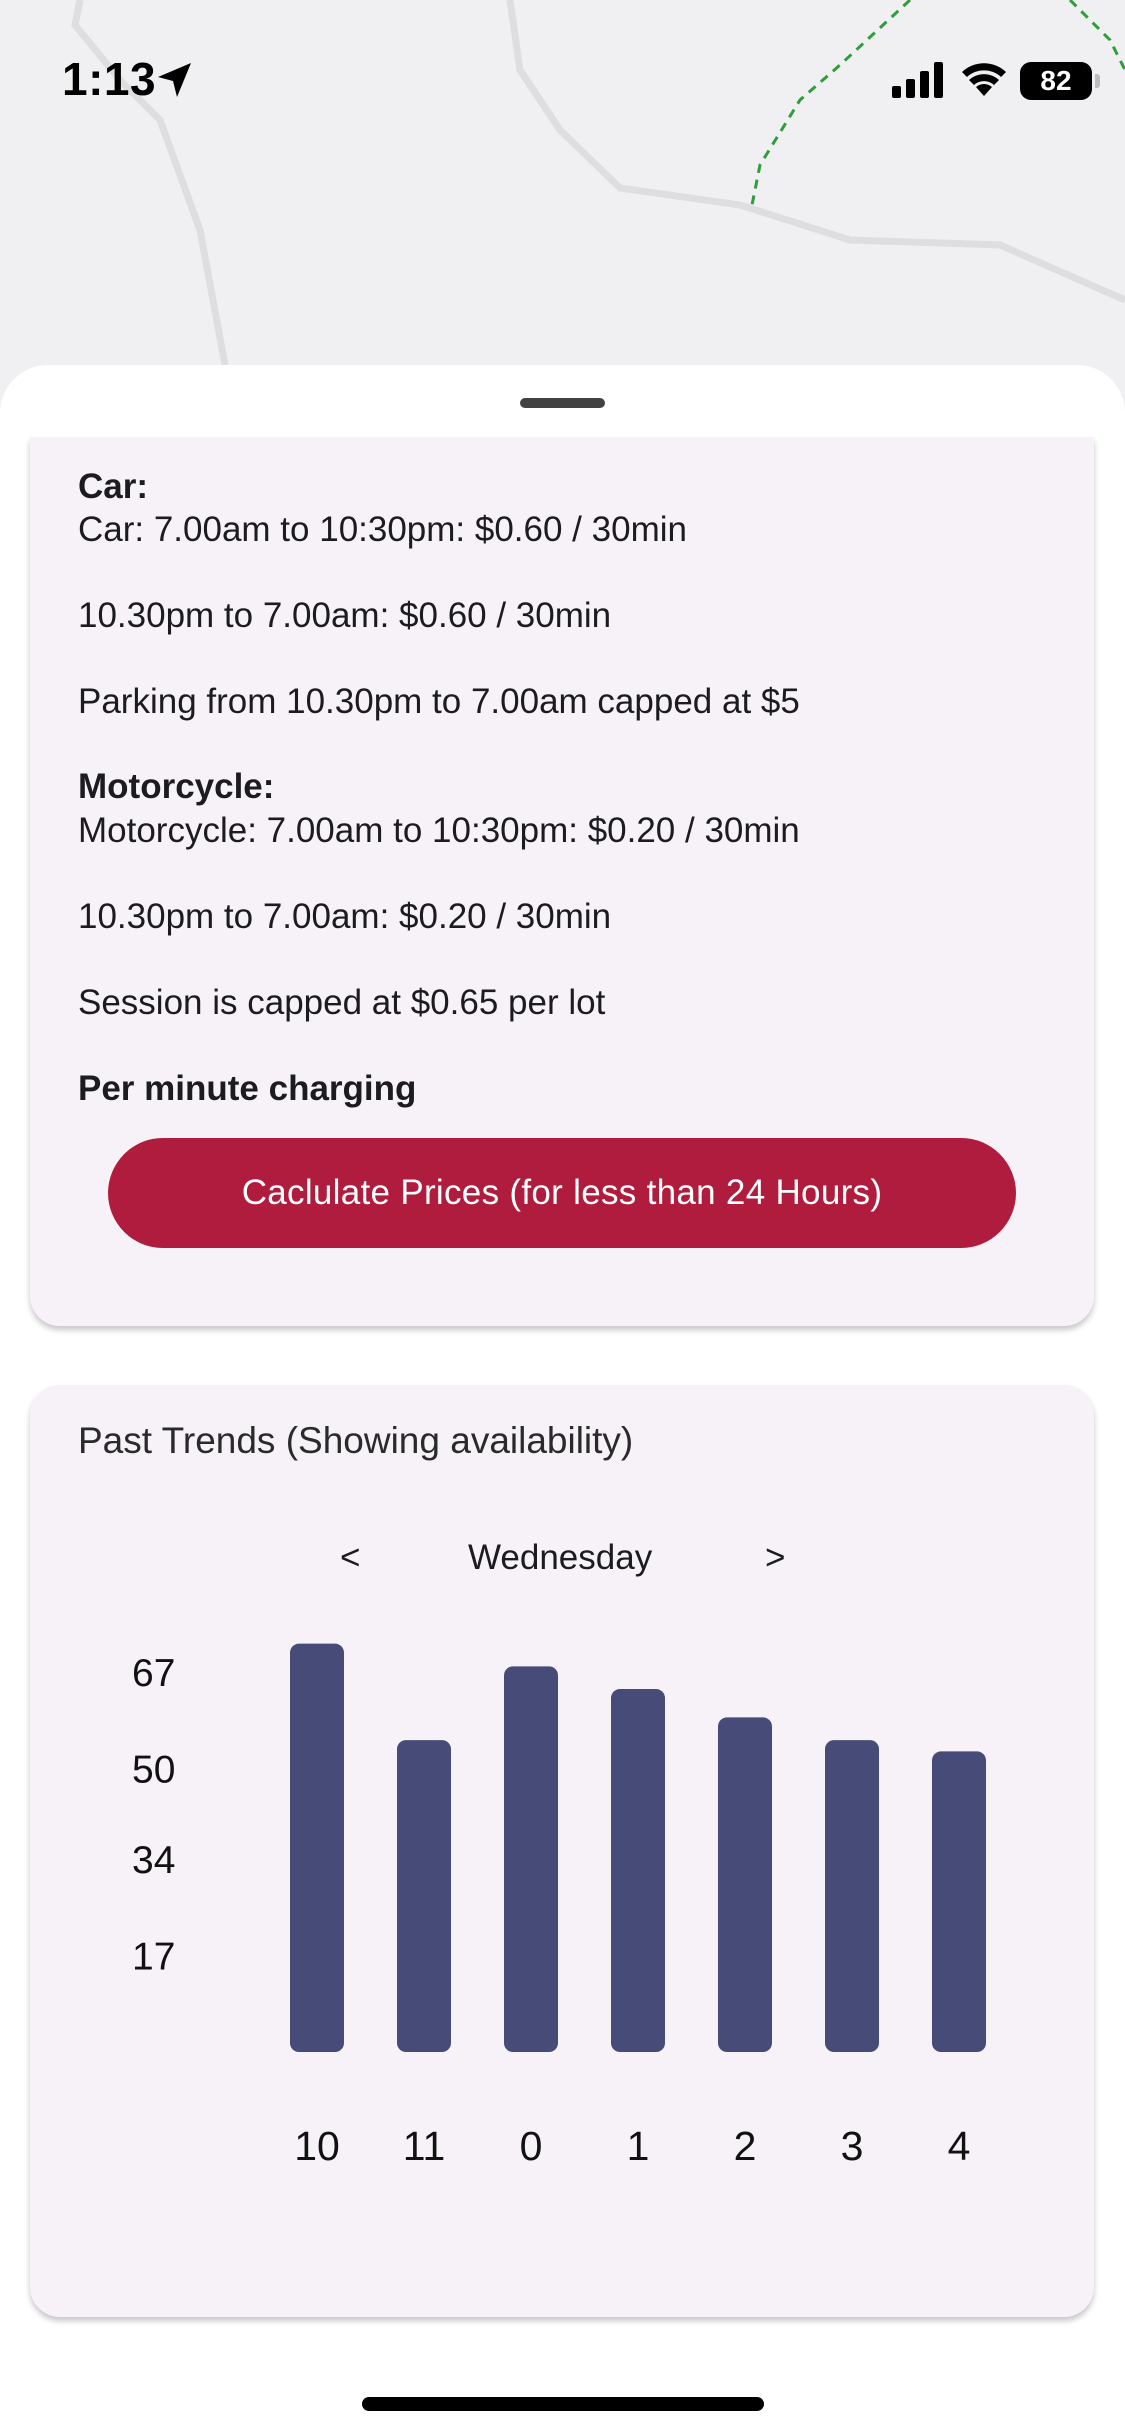 The image size is (1125, 2436). I want to click on wifi-icon, so click(984, 79).